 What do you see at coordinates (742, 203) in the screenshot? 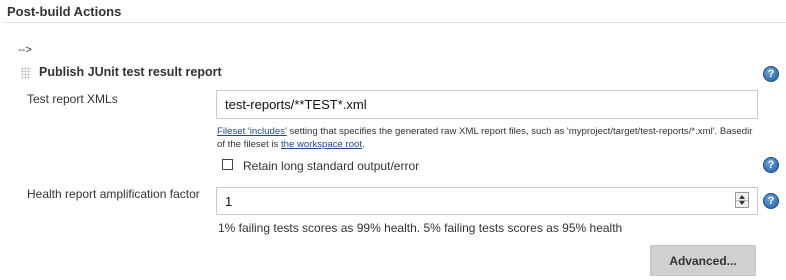
I see `stepper-down-icon` at bounding box center [742, 203].